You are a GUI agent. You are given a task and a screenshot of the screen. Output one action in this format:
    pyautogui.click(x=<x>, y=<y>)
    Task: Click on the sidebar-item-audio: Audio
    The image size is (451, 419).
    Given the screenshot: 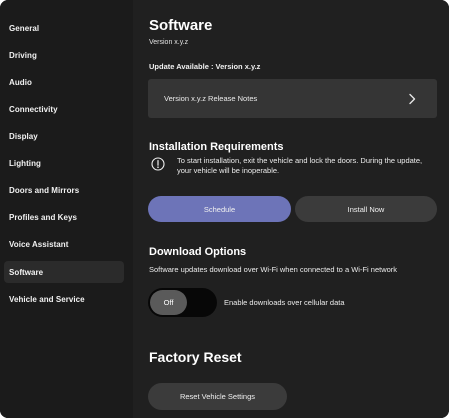 What is the action you would take?
    pyautogui.click(x=64, y=82)
    